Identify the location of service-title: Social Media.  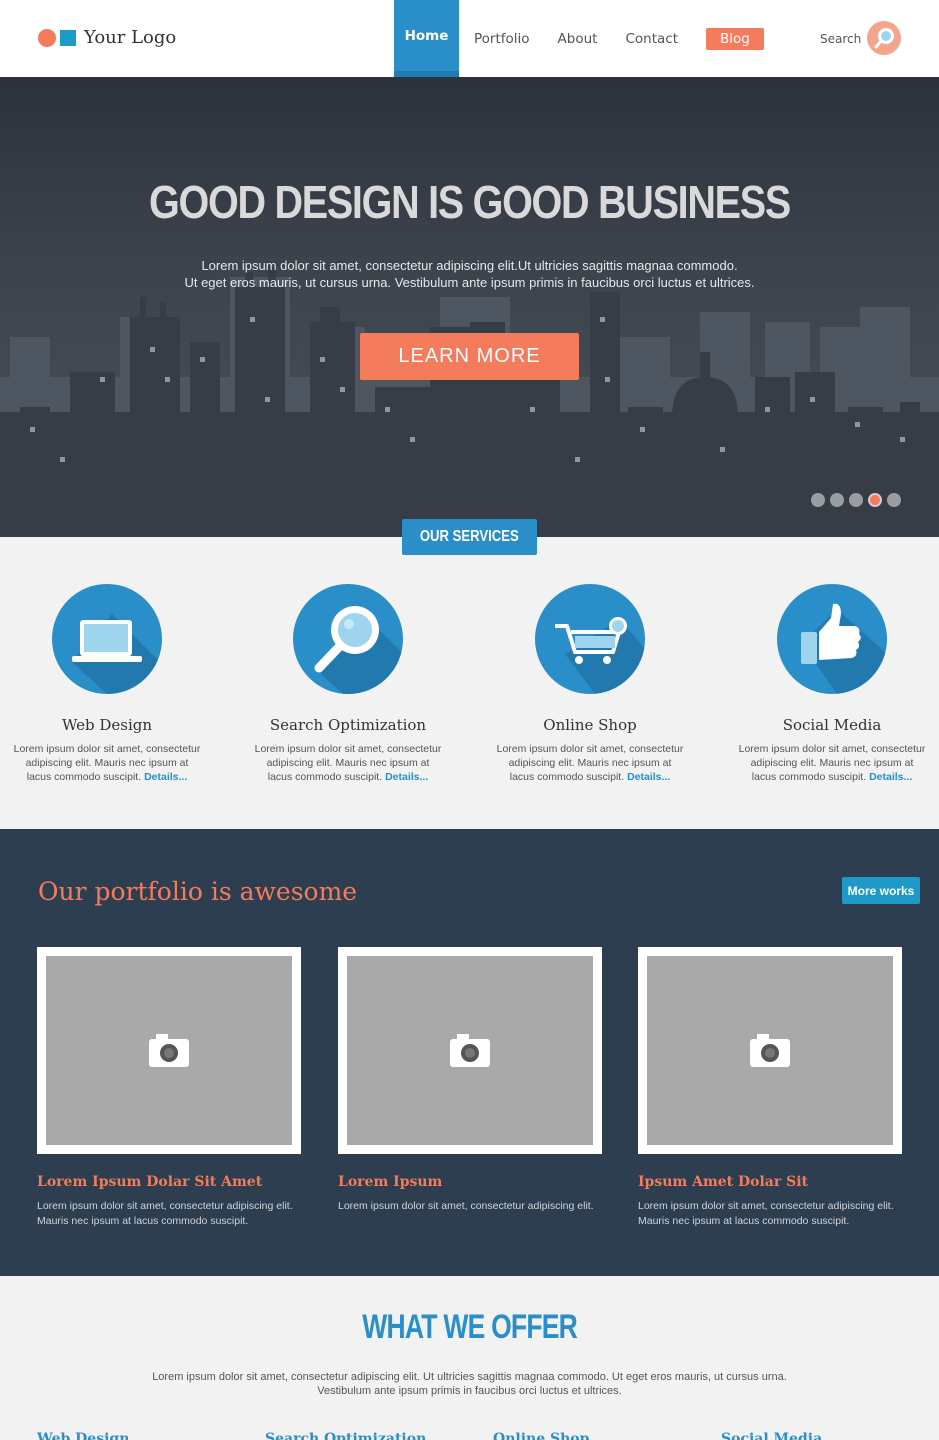
(832, 725).